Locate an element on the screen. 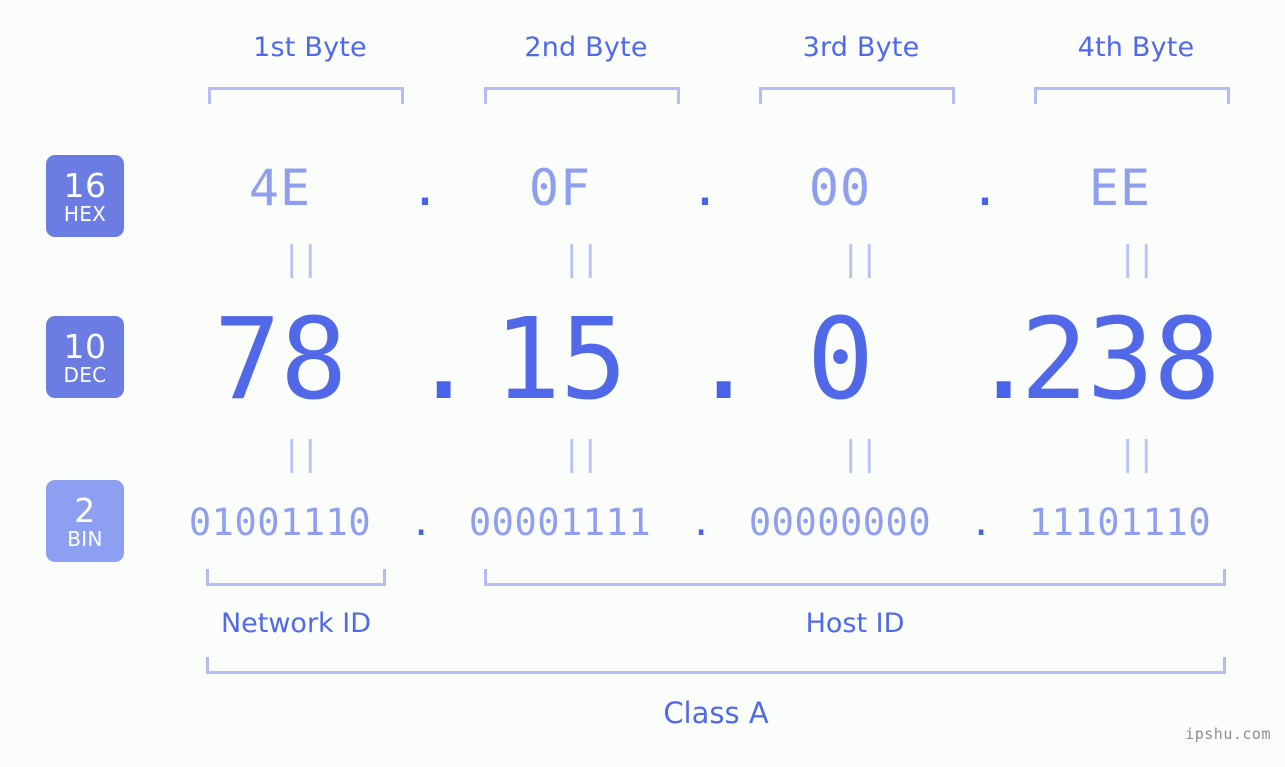  base-badge-bin: 2 BIN is located at coordinates (85, 521).